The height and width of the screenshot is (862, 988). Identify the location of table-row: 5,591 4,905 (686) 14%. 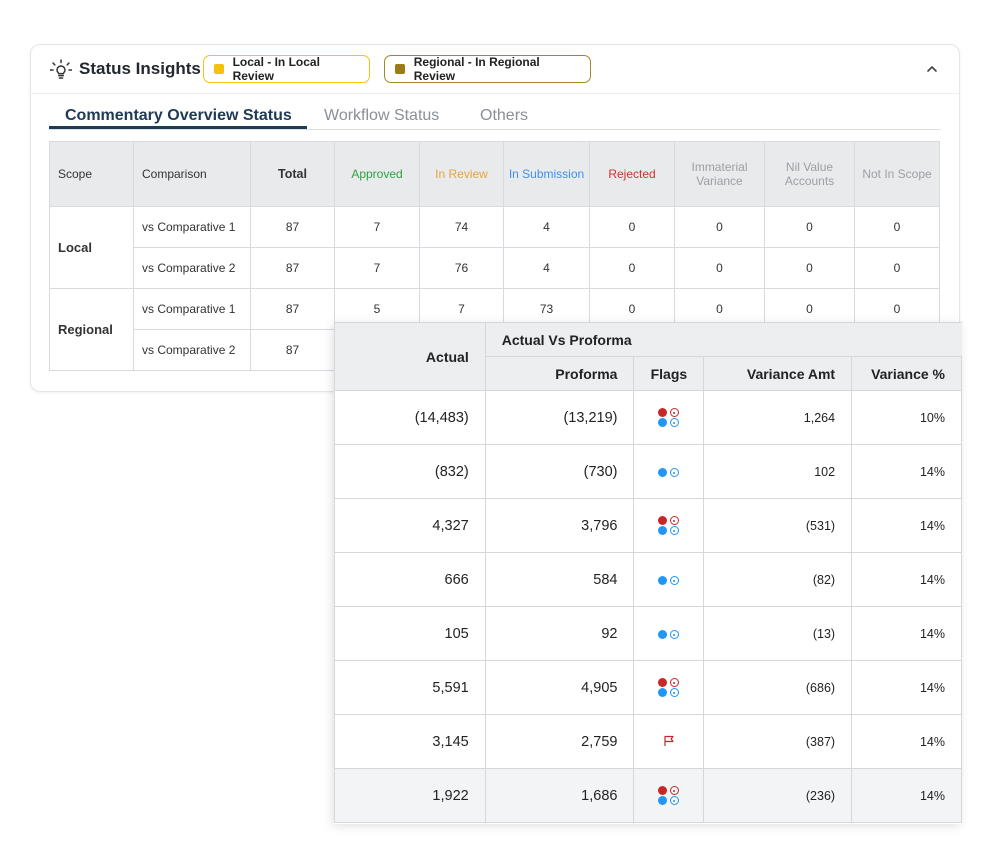
(648, 687).